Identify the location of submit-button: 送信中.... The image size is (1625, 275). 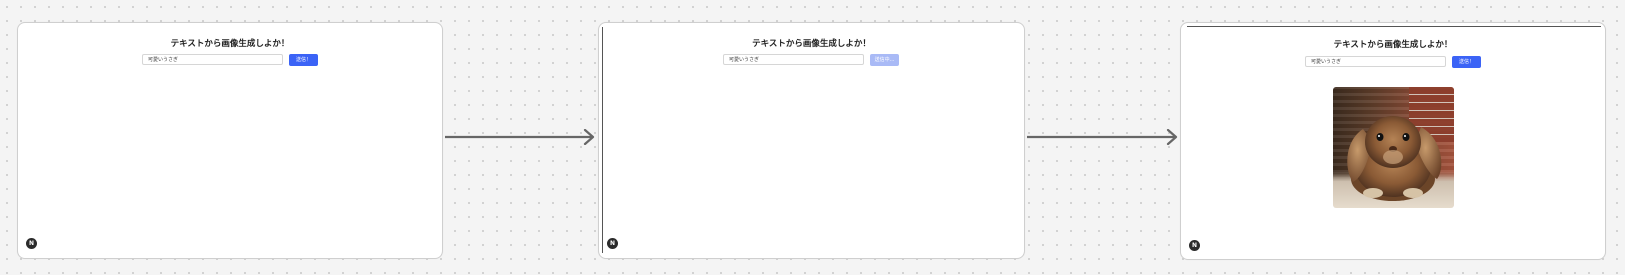
(884, 60).